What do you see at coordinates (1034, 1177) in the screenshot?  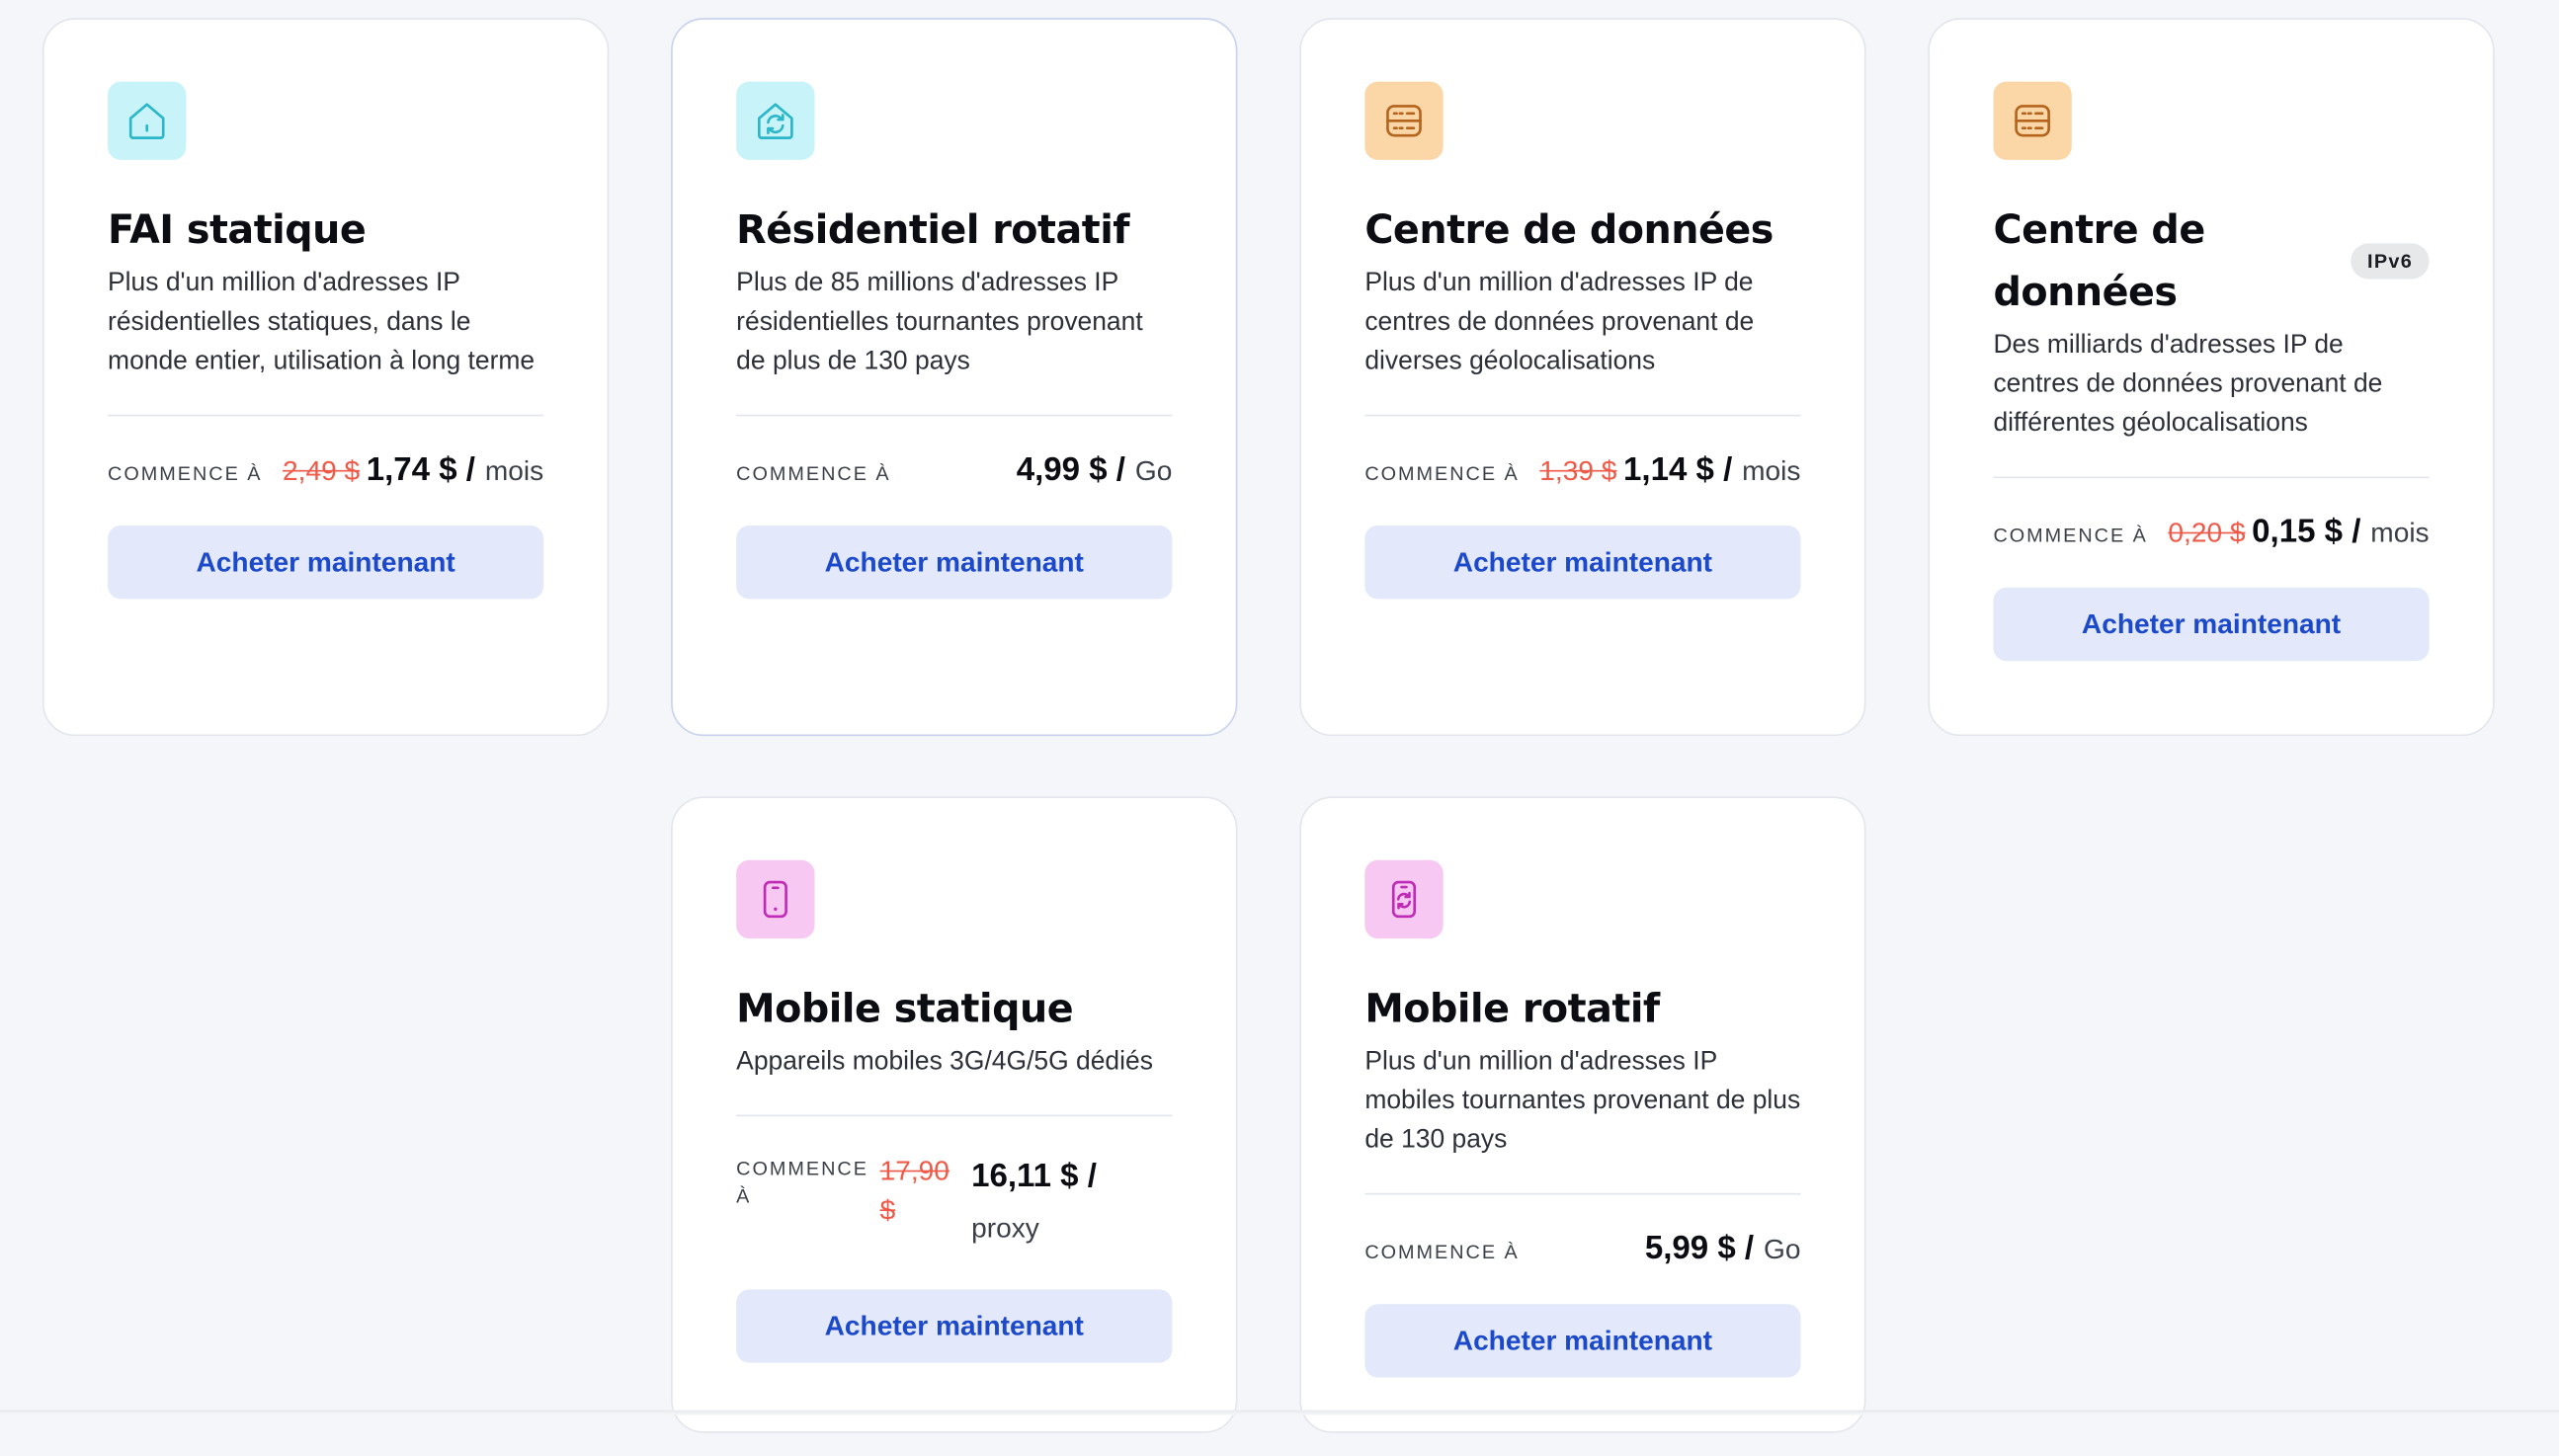 I see `new-price: 16,11 $ /` at bounding box center [1034, 1177].